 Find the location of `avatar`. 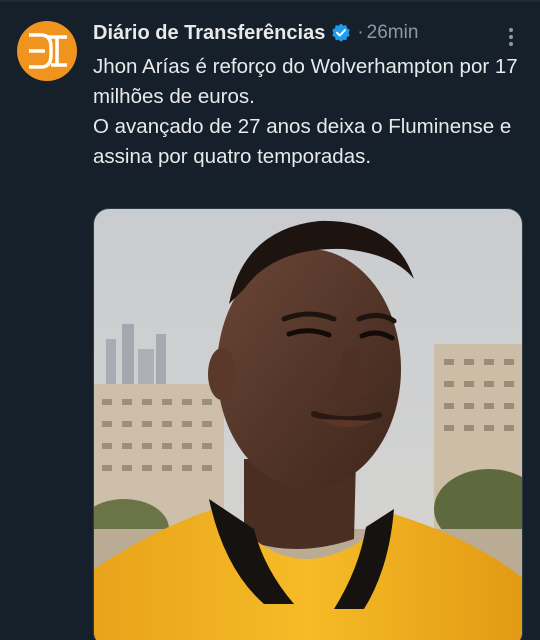

avatar is located at coordinates (47, 51).